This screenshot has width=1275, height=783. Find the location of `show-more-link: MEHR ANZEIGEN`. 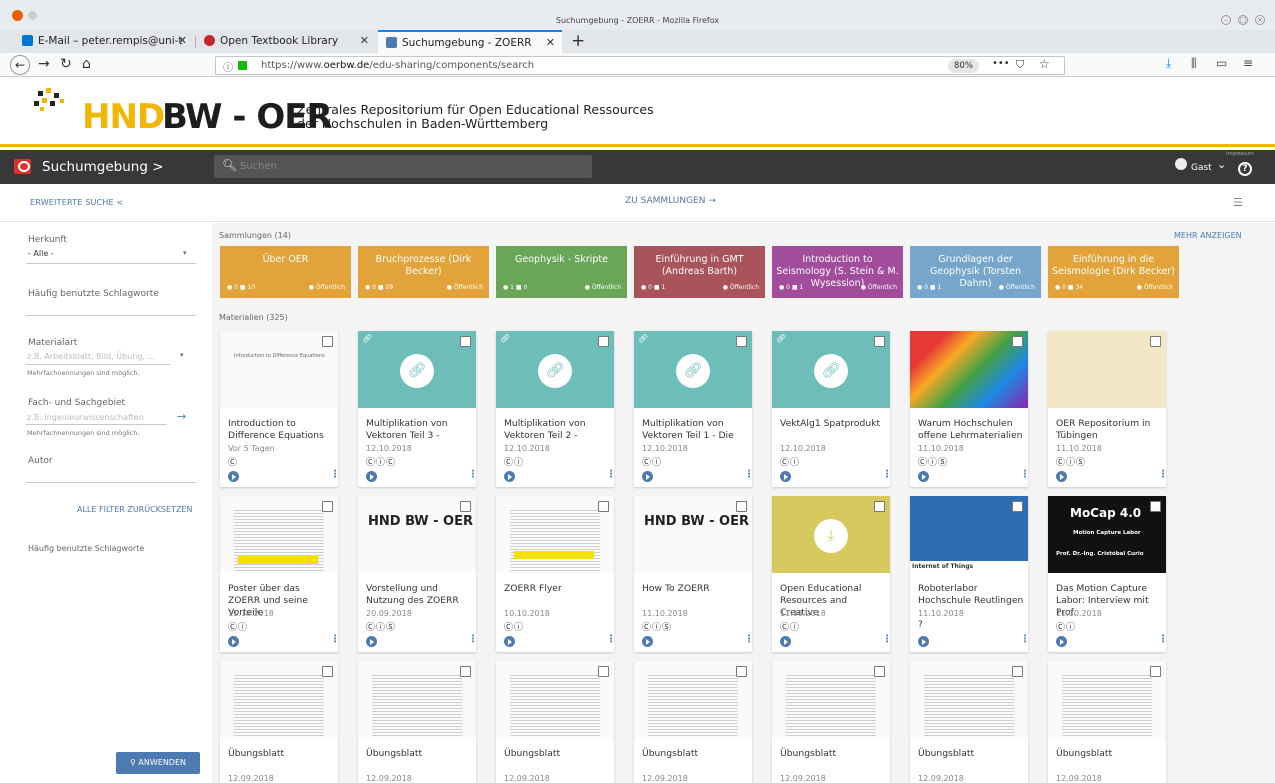

show-more-link: MEHR ANZEIGEN is located at coordinates (1208, 235).